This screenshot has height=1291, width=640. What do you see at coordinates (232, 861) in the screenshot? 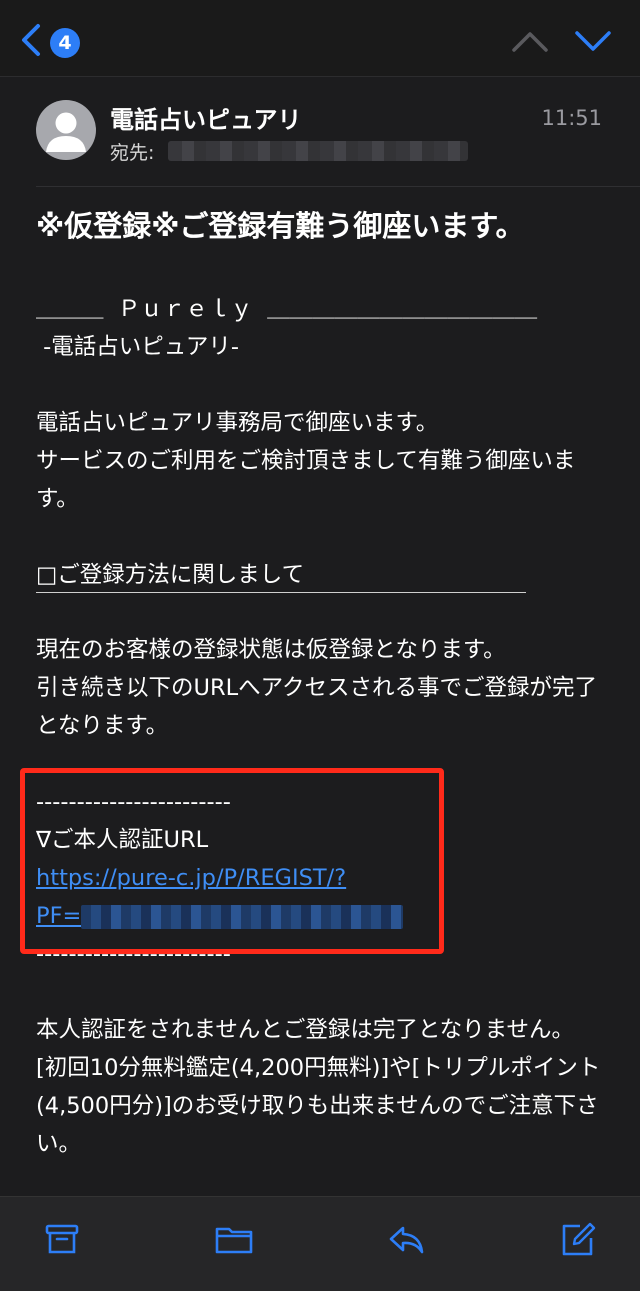
I see `url-highlight-box` at bounding box center [232, 861].